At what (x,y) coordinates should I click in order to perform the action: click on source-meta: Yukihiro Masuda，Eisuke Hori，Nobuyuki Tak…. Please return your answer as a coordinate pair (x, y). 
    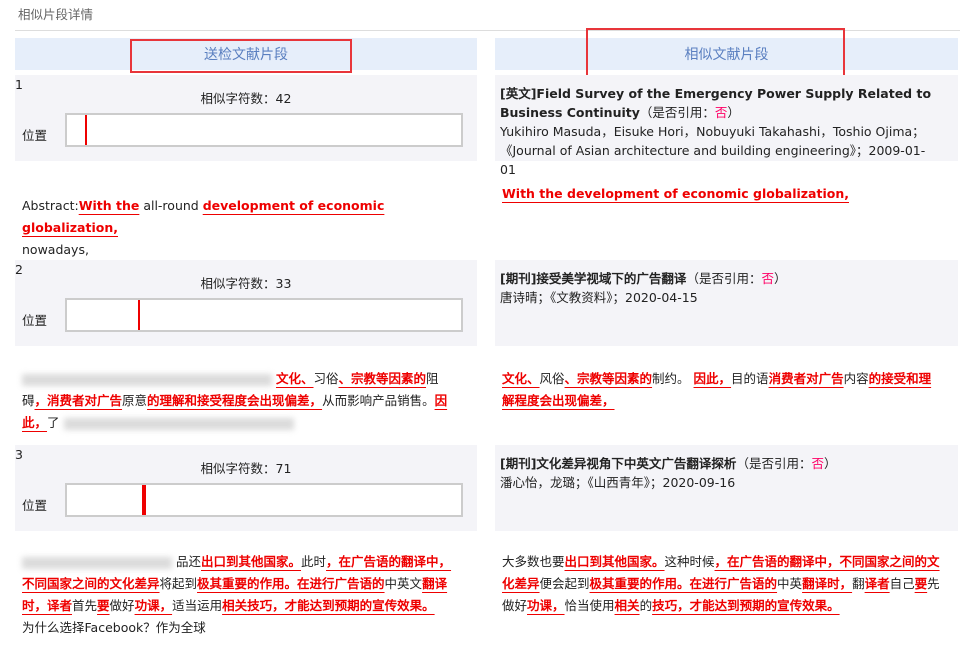
    Looking at the image, I should click on (713, 150).